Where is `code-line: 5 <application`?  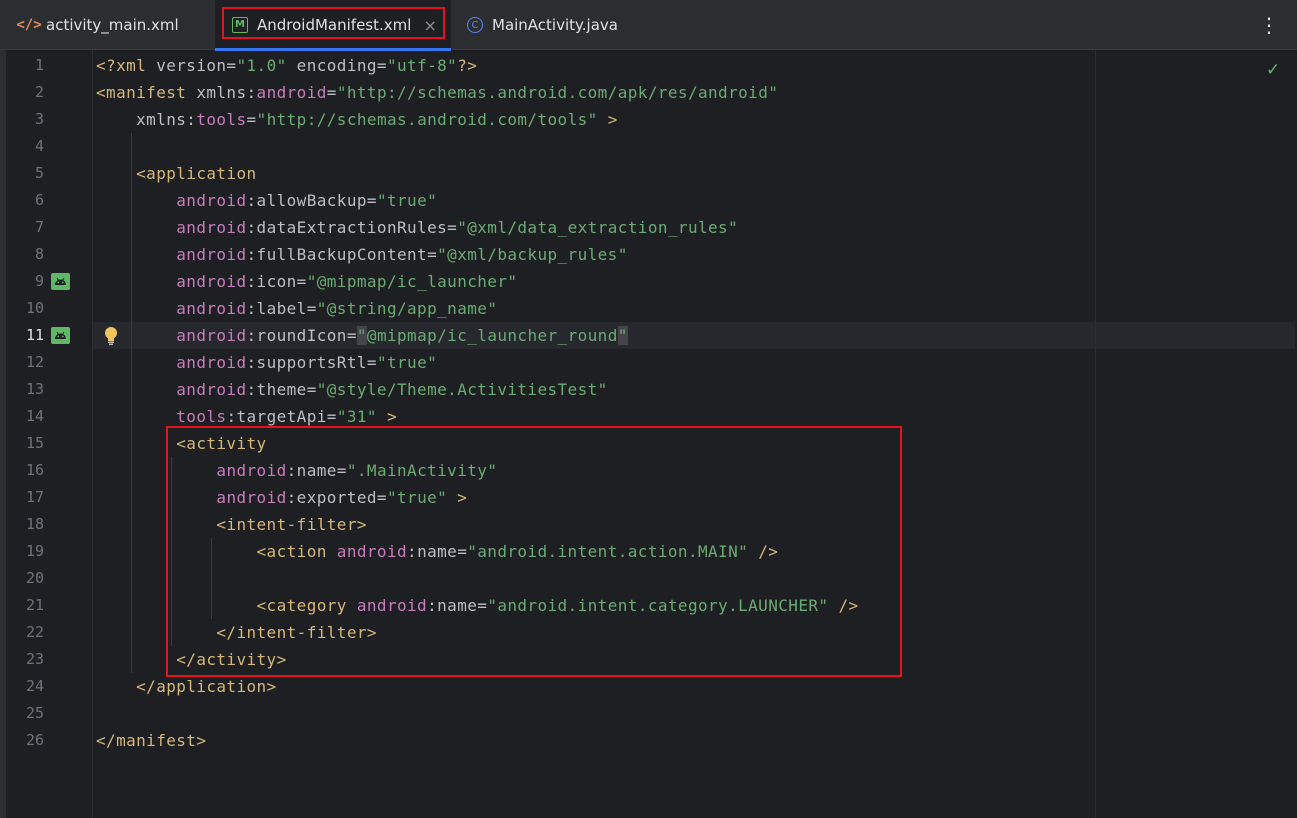 code-line: 5 <application is located at coordinates (648, 173).